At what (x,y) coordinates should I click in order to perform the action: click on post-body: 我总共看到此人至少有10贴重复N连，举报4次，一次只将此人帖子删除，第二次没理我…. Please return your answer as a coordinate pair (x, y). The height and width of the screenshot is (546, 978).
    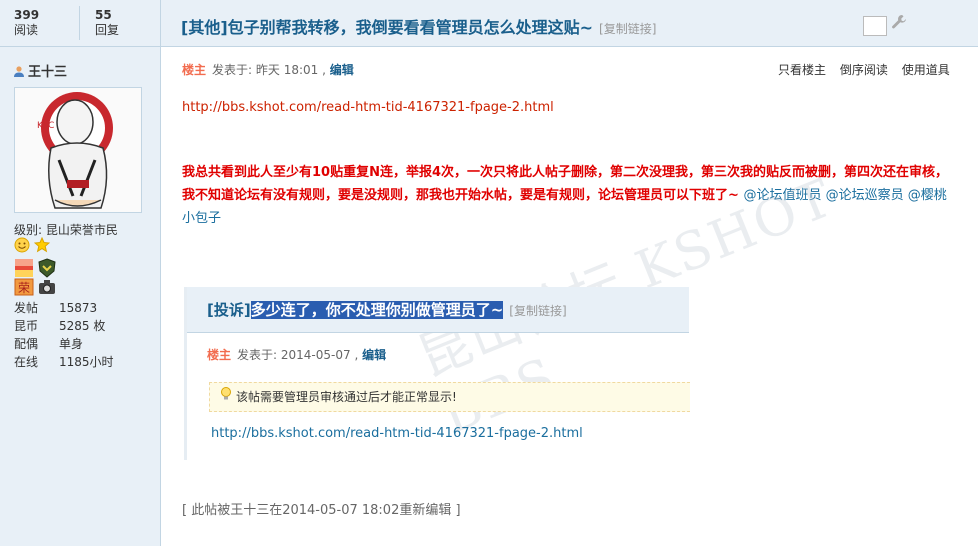
    Looking at the image, I should click on (570, 195).